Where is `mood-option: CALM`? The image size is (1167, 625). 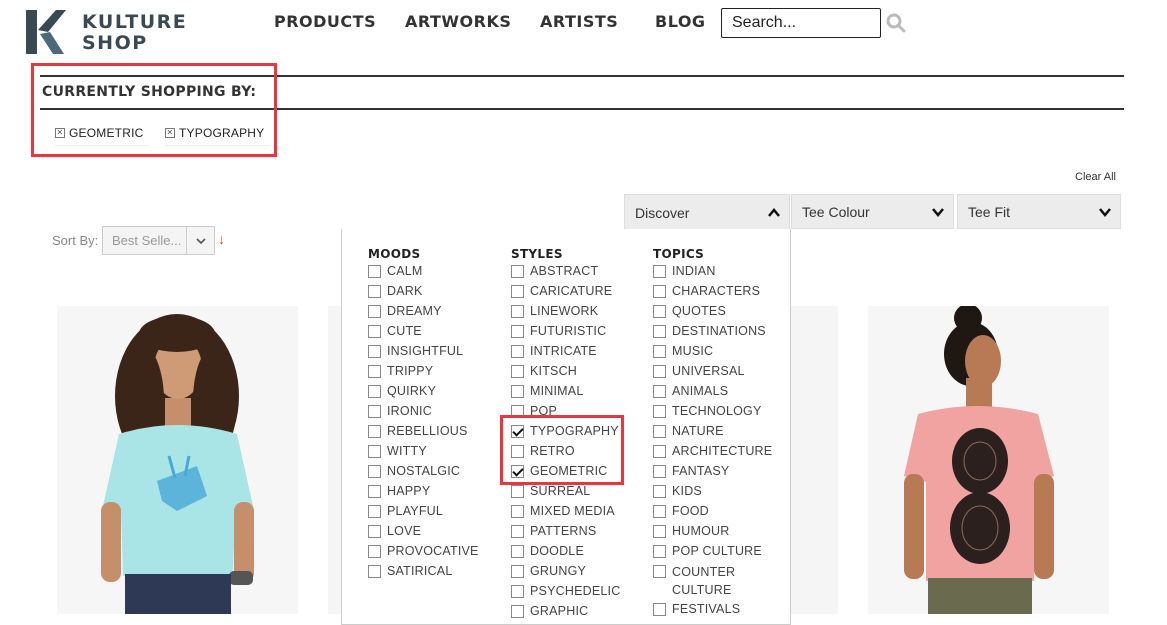
mood-option: CALM is located at coordinates (423, 274).